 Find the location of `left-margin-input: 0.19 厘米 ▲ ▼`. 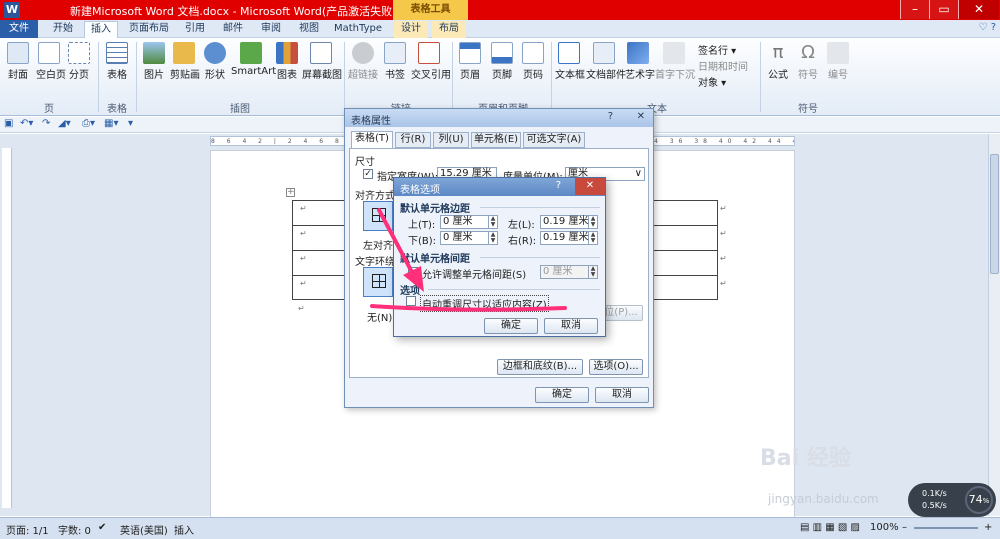

left-margin-input: 0.19 厘米 ▲ ▼ is located at coordinates (569, 222).